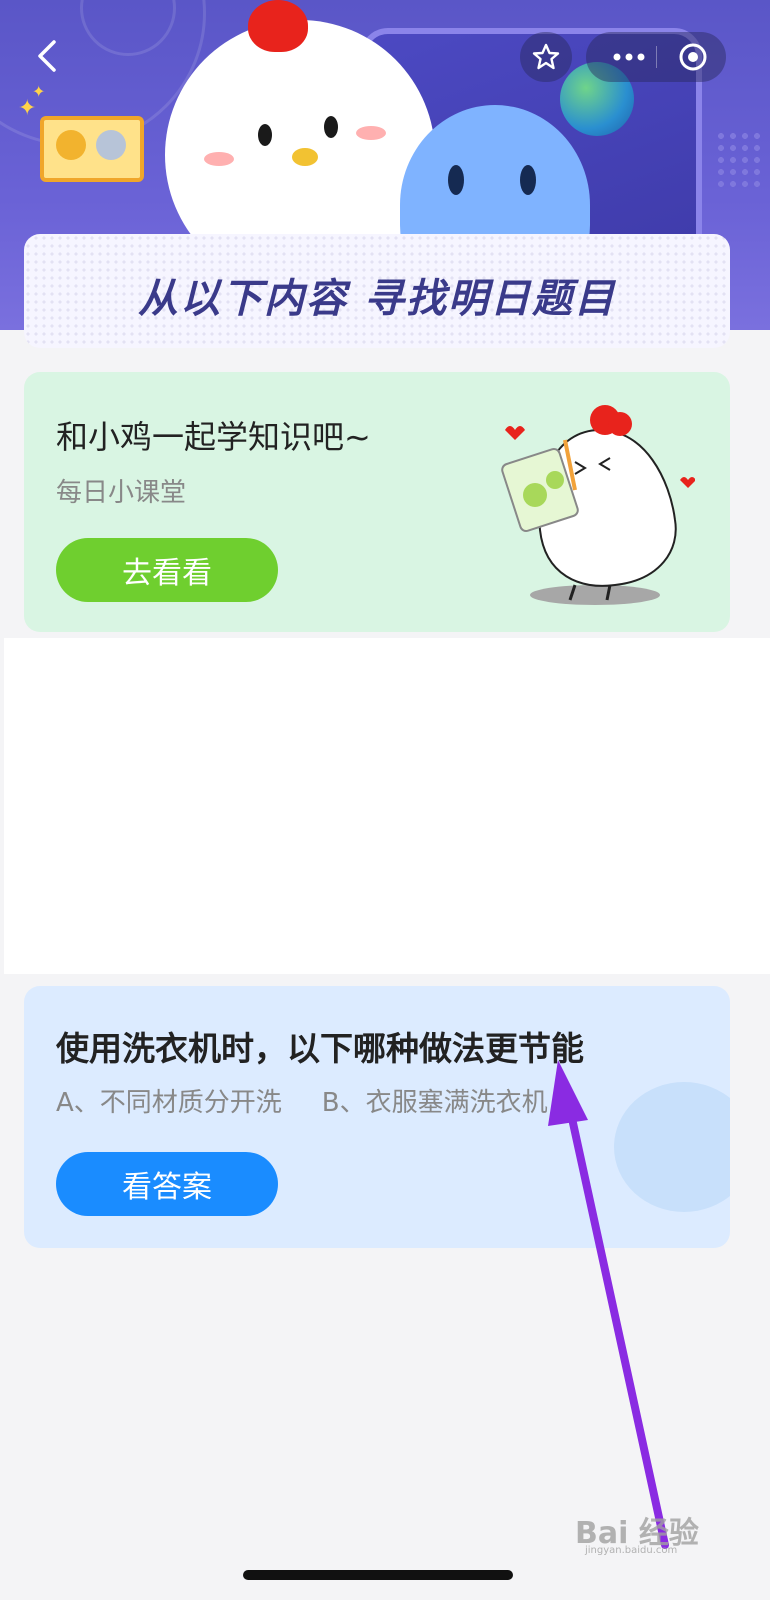 The height and width of the screenshot is (1600, 770). I want to click on sparkle-icon: ✦, so click(39, 91).